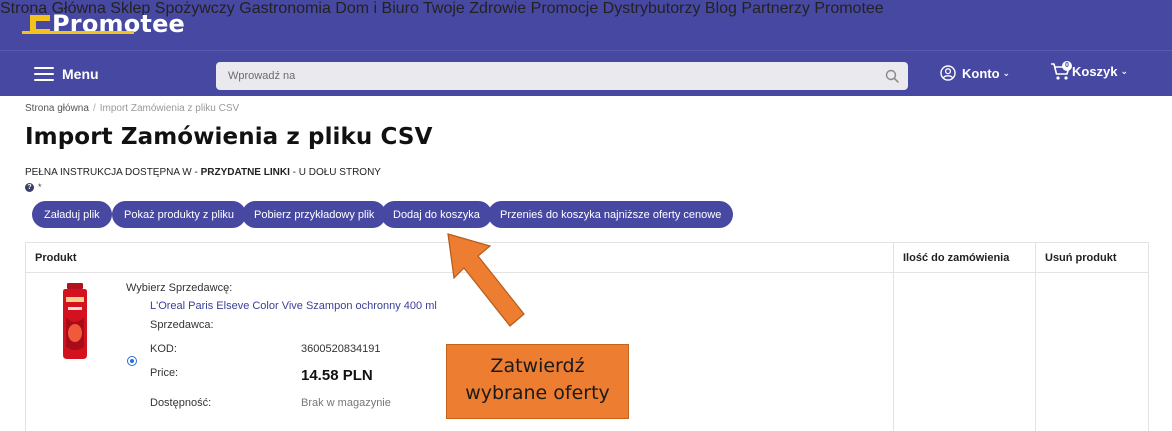  Describe the element at coordinates (981, 73) in the screenshot. I see `account-label: Konto` at that location.